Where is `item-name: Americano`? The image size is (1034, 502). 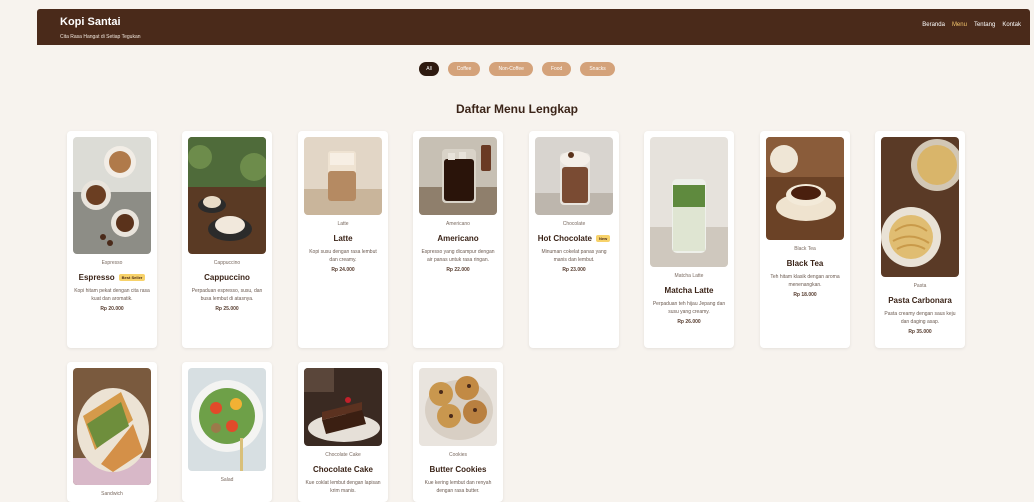 item-name: Americano is located at coordinates (458, 238).